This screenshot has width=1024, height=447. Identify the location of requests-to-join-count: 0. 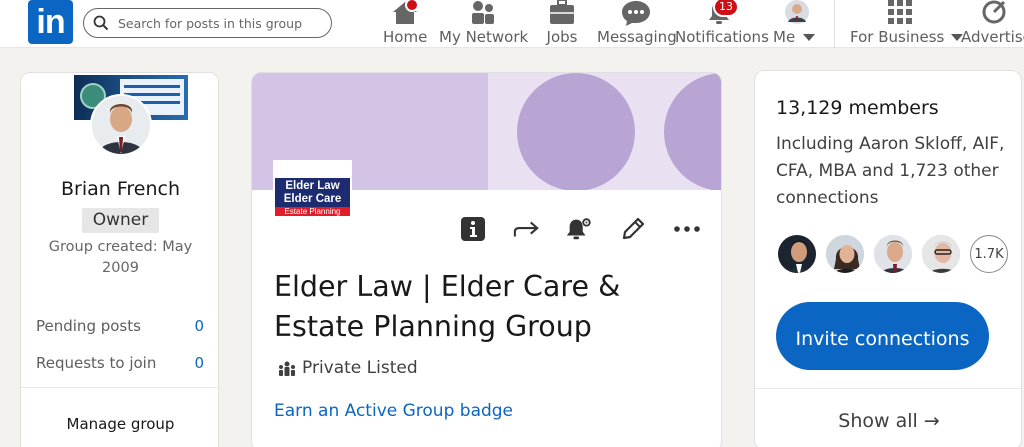
(199, 363).